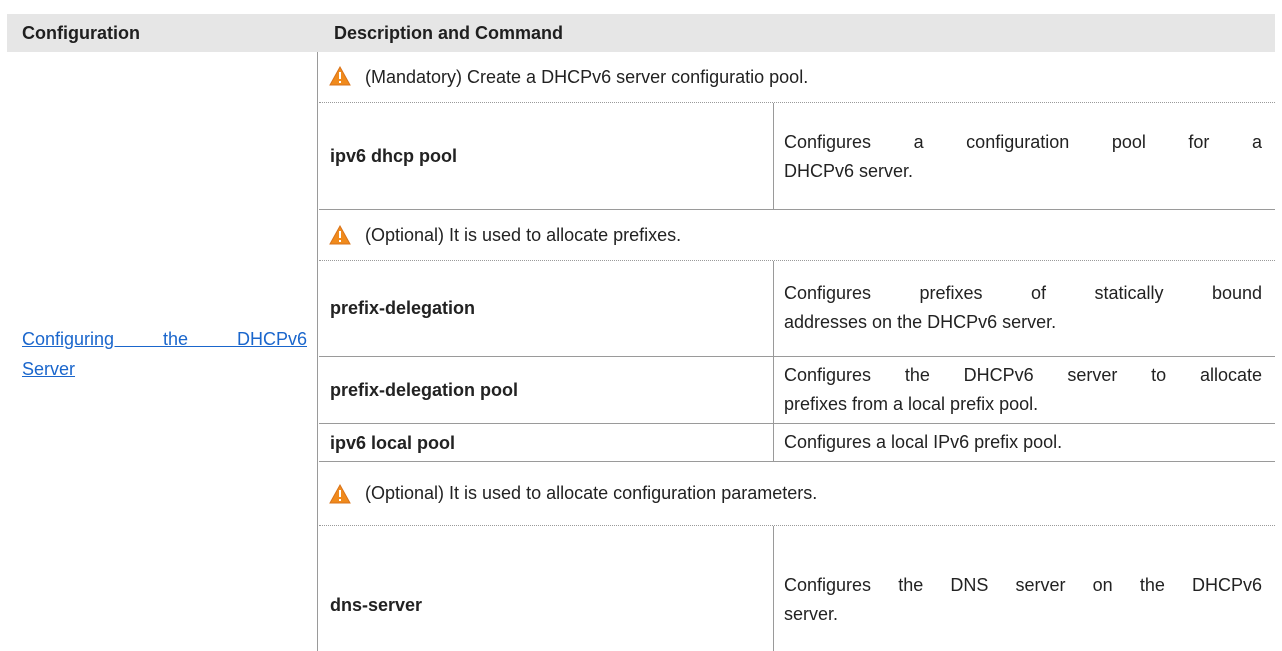  What do you see at coordinates (164, 339) in the screenshot?
I see `link-line-1: Configuring the DHCPv6` at bounding box center [164, 339].